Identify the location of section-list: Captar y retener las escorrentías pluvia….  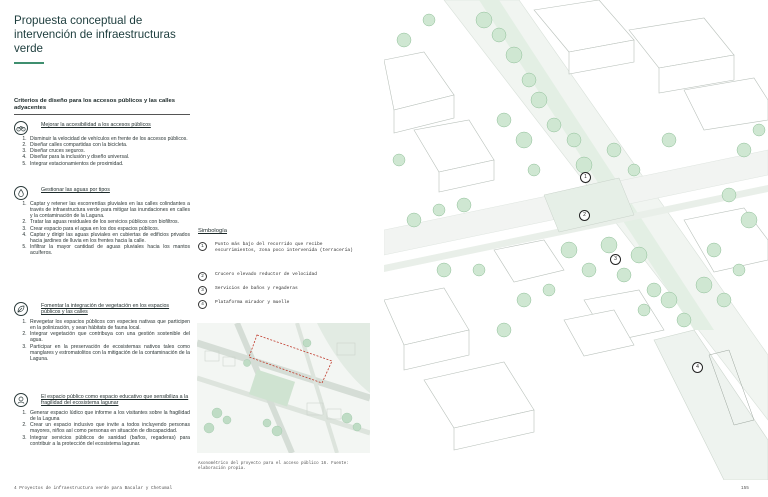
(102, 228).